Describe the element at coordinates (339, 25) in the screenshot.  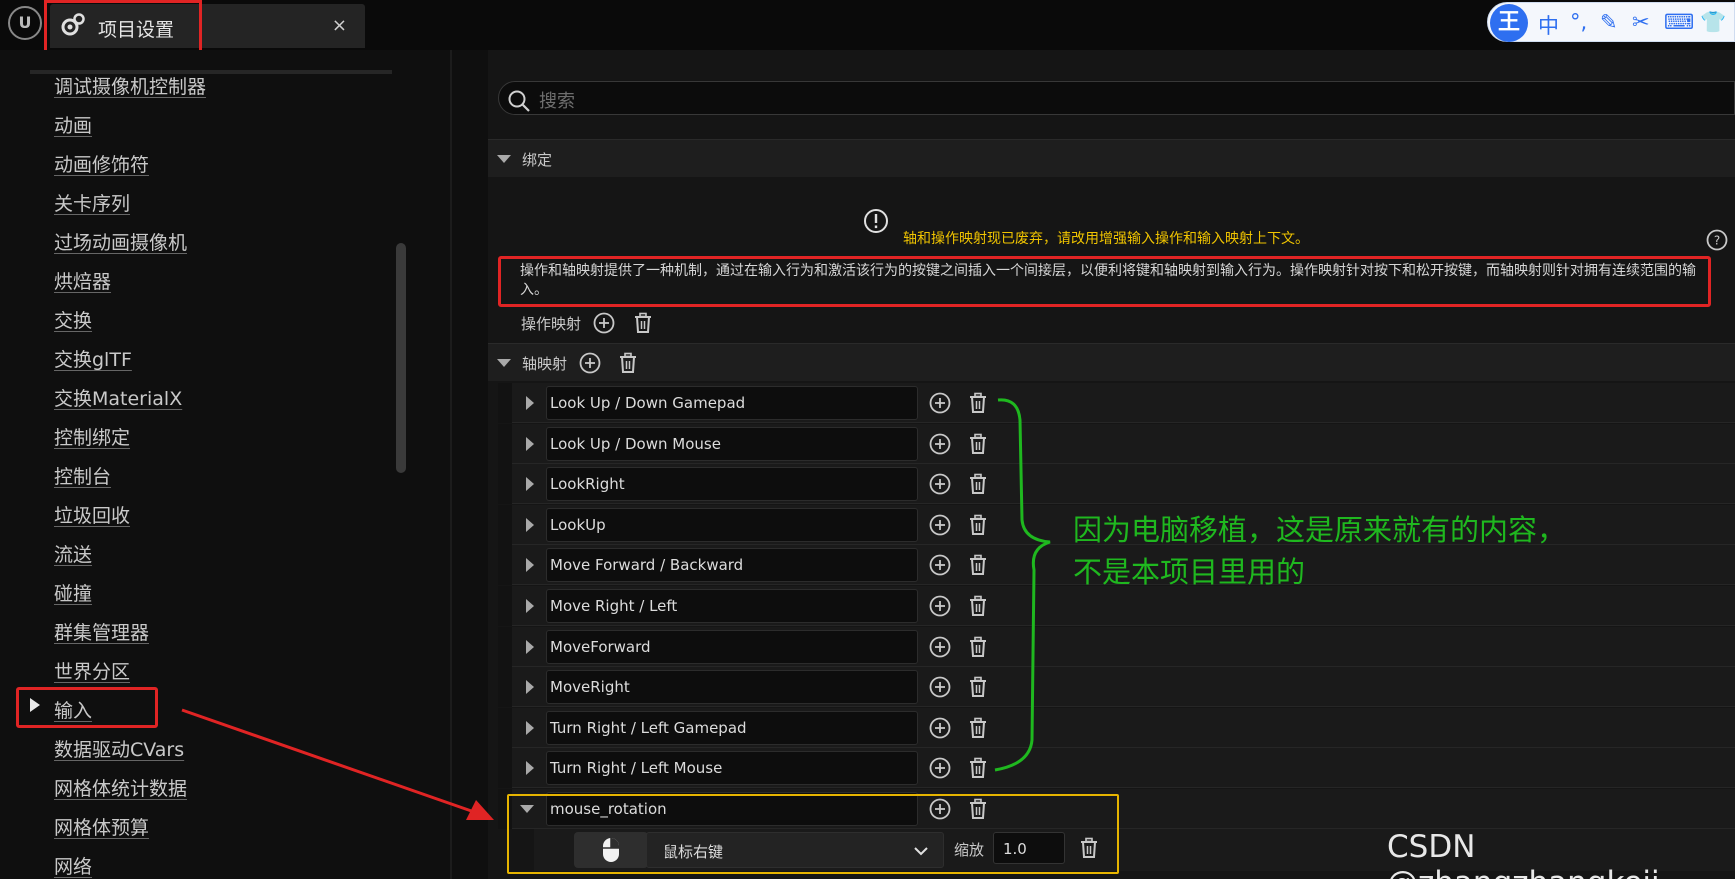
I see `close-icon: ×` at that location.